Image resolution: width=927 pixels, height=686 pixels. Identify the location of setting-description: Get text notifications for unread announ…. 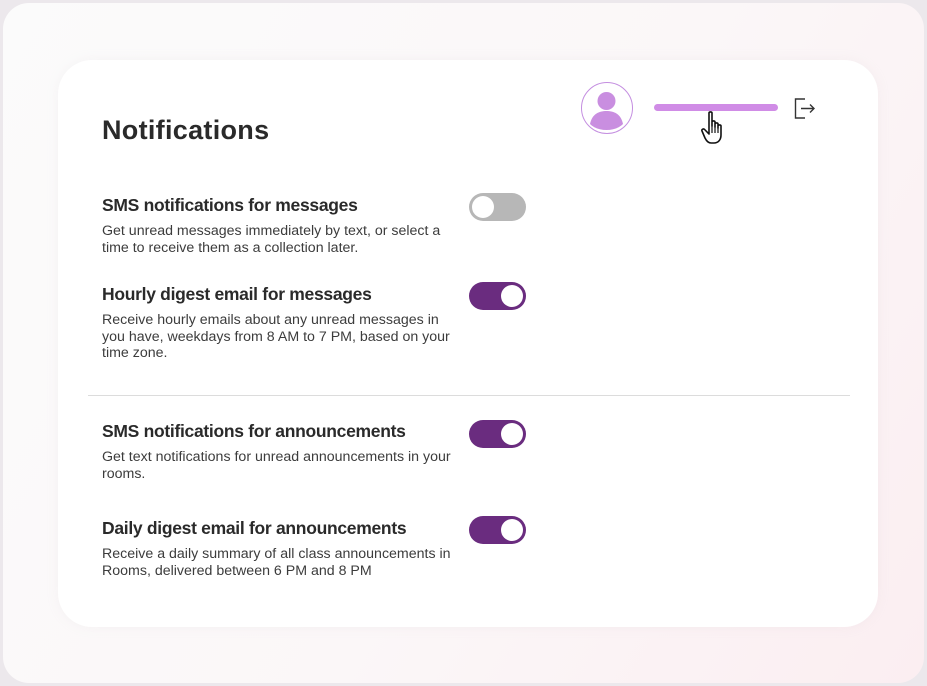
(276, 465).